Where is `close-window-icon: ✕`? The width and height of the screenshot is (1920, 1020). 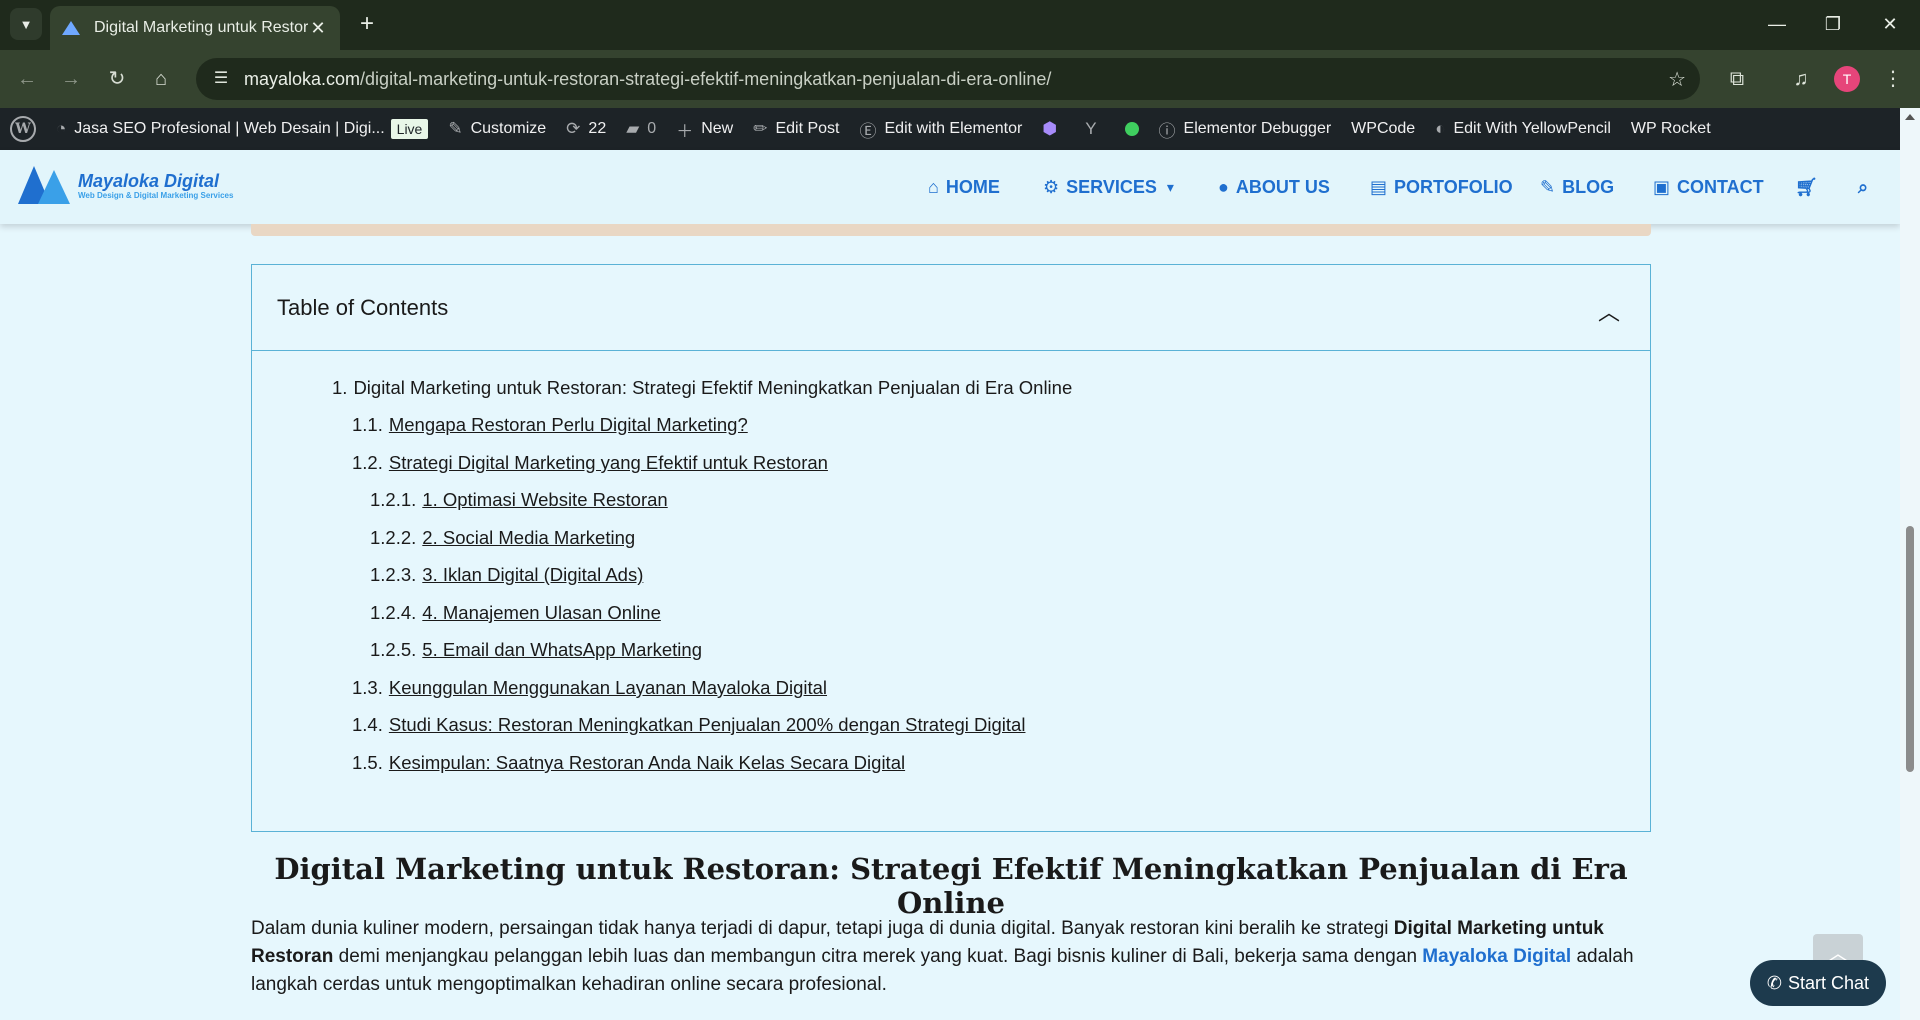
close-window-icon: ✕ is located at coordinates (1890, 24).